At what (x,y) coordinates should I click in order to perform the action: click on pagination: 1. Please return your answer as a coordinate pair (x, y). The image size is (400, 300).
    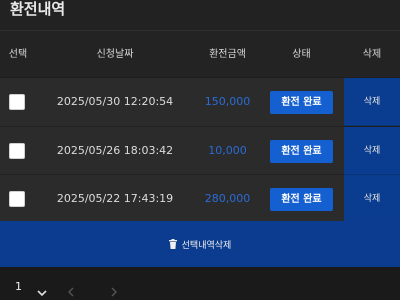
    Looking at the image, I should click on (200, 283).